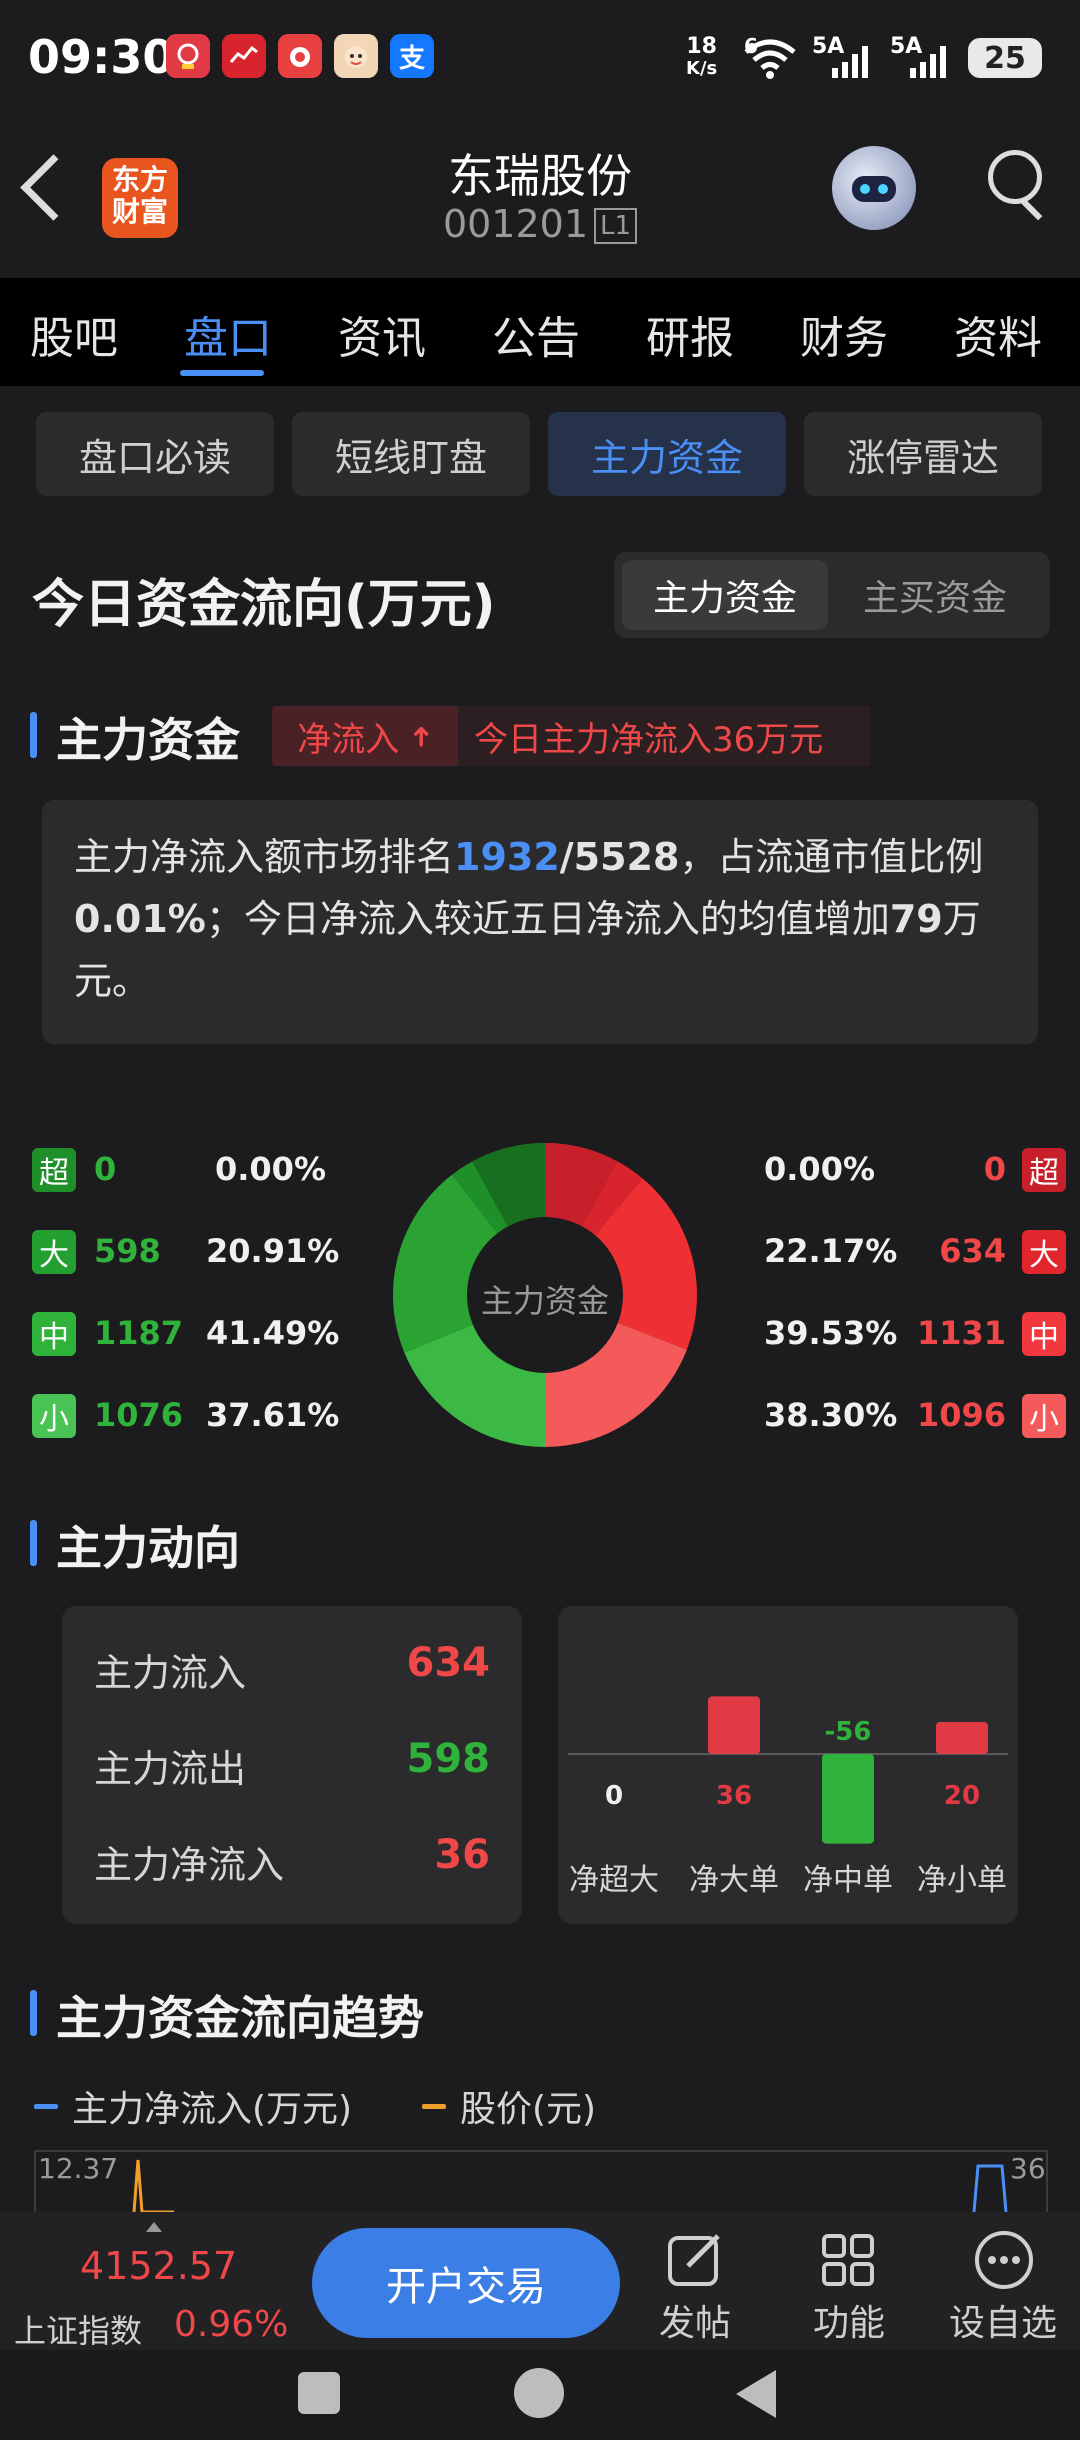 The height and width of the screenshot is (2440, 1080). Describe the element at coordinates (528, 2109) in the screenshot. I see `legend-stock-price: 股价(元)` at that location.